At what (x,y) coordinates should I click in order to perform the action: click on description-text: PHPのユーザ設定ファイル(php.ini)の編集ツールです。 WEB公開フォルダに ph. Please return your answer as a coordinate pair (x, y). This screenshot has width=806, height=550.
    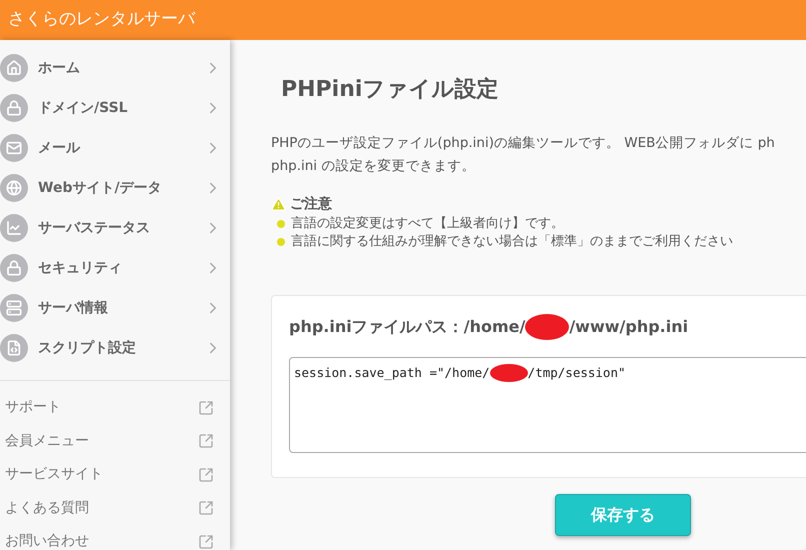
    Looking at the image, I should click on (523, 143).